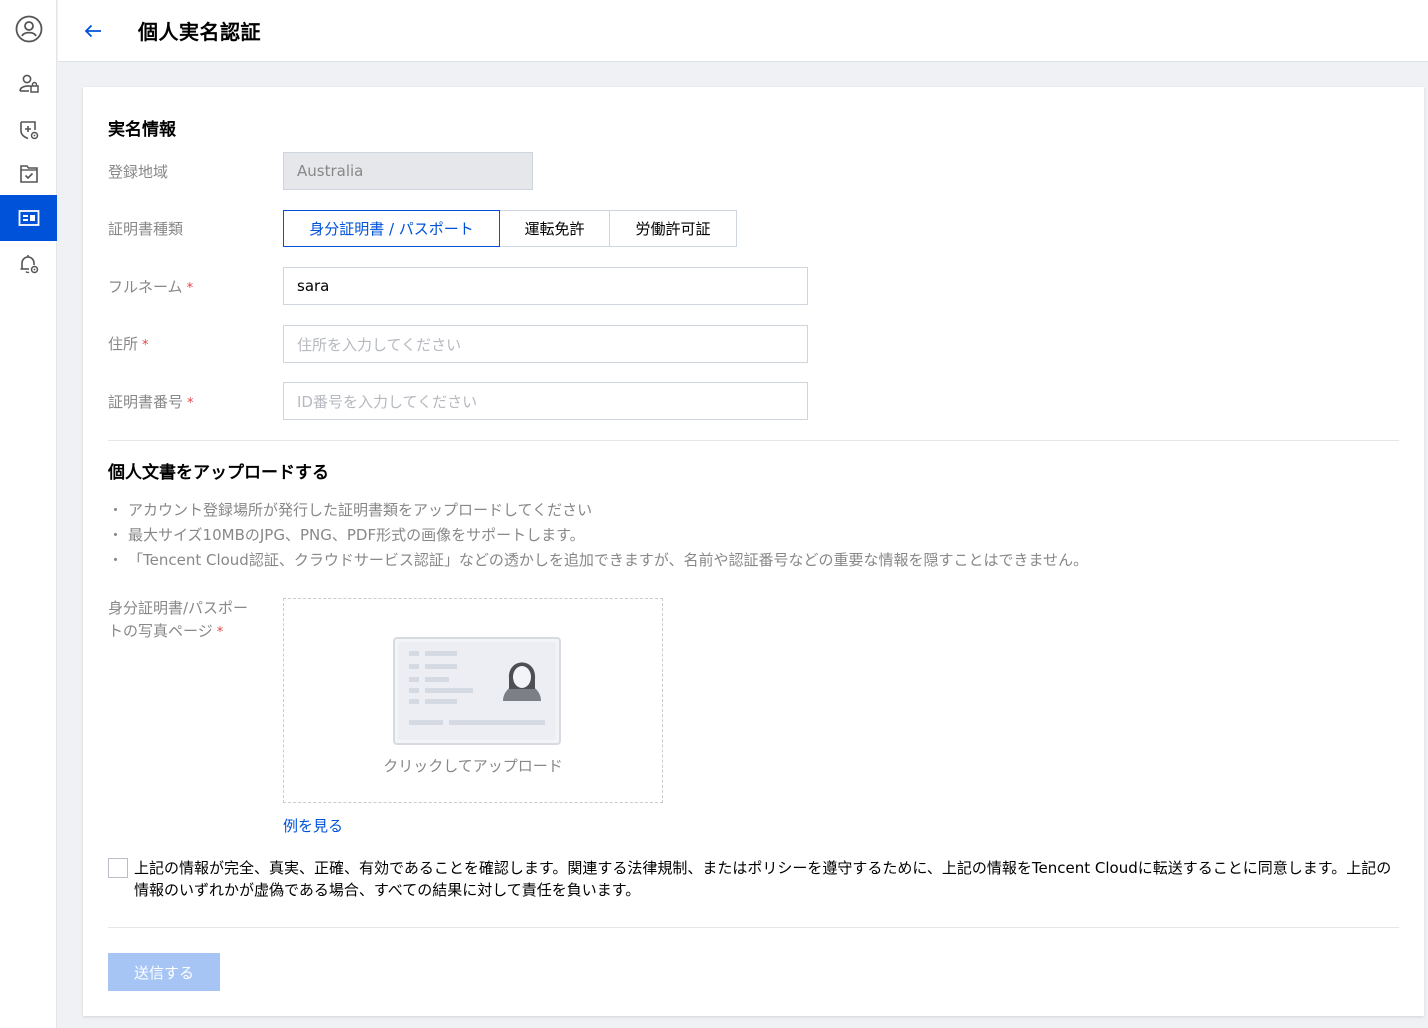 This screenshot has width=1428, height=1028. I want to click on bell-settings-icon, so click(29, 264).